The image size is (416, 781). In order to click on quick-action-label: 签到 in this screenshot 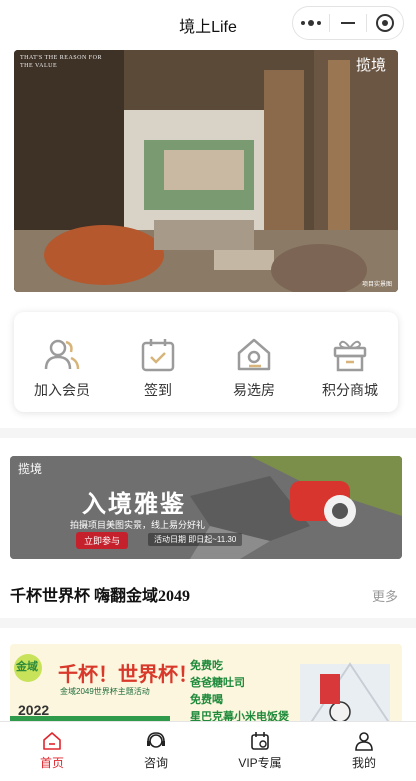, I will do `click(158, 390)`.